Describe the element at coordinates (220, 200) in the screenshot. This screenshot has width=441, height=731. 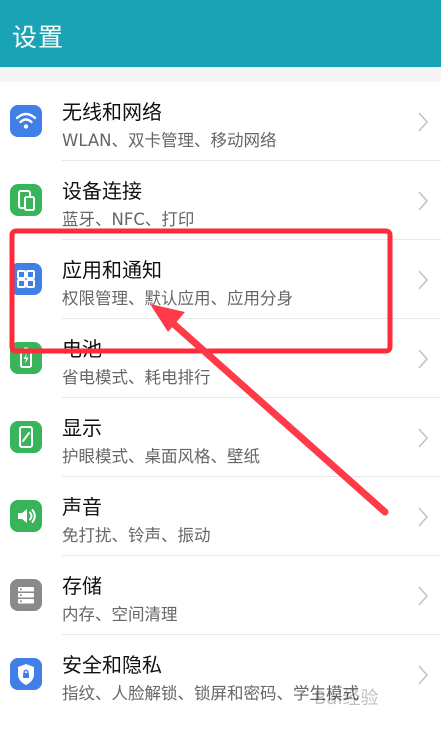
I see `settings-item-device-connection: 设备连接 蓝牙、NFC、打印` at that location.